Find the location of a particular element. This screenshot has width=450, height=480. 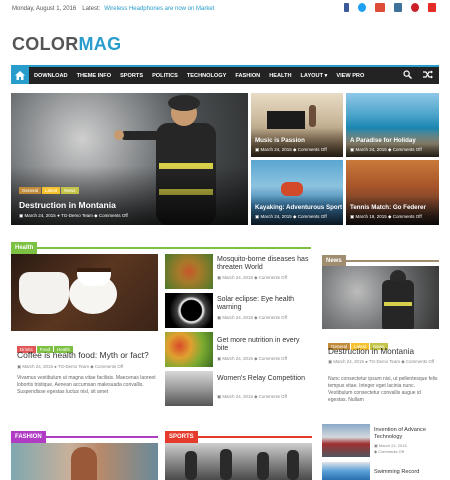

tag-general: General is located at coordinates (30, 190).